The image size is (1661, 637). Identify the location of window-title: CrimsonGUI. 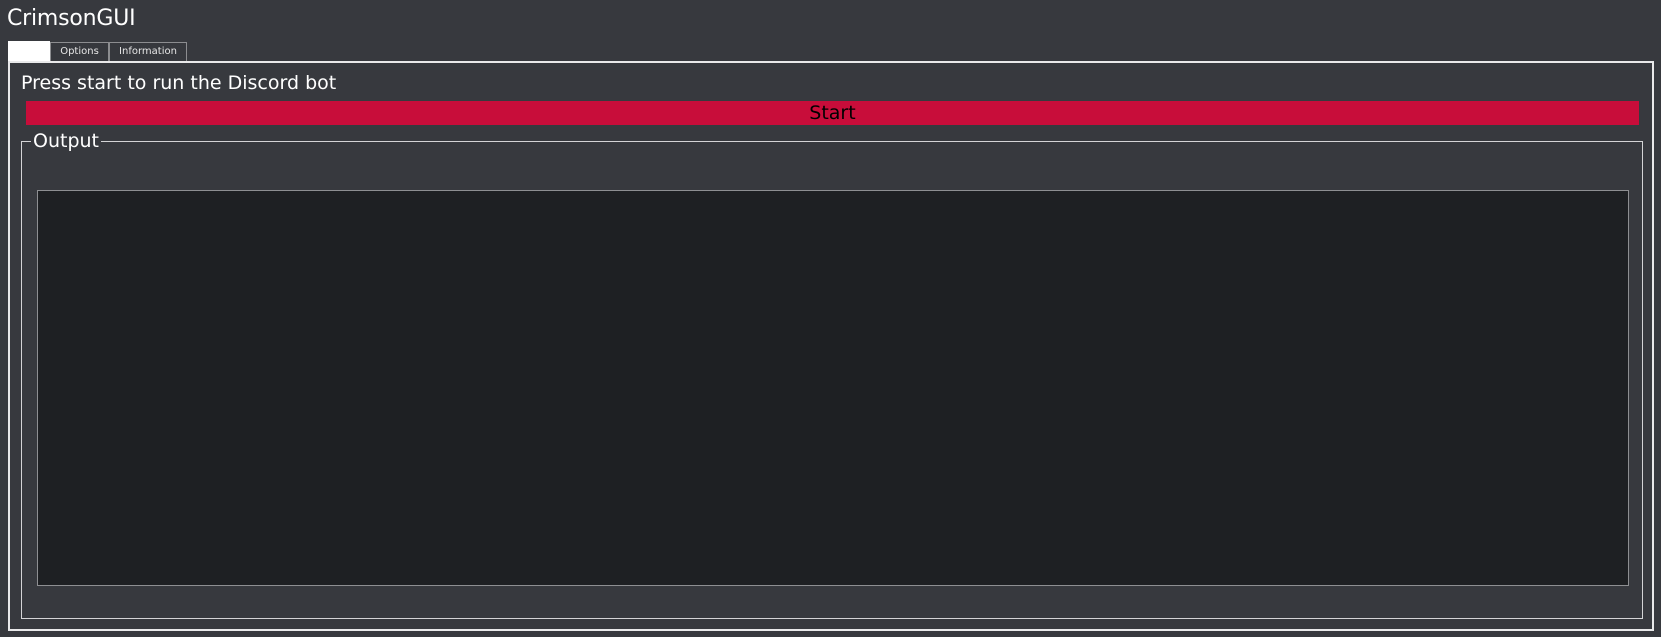
(71, 18).